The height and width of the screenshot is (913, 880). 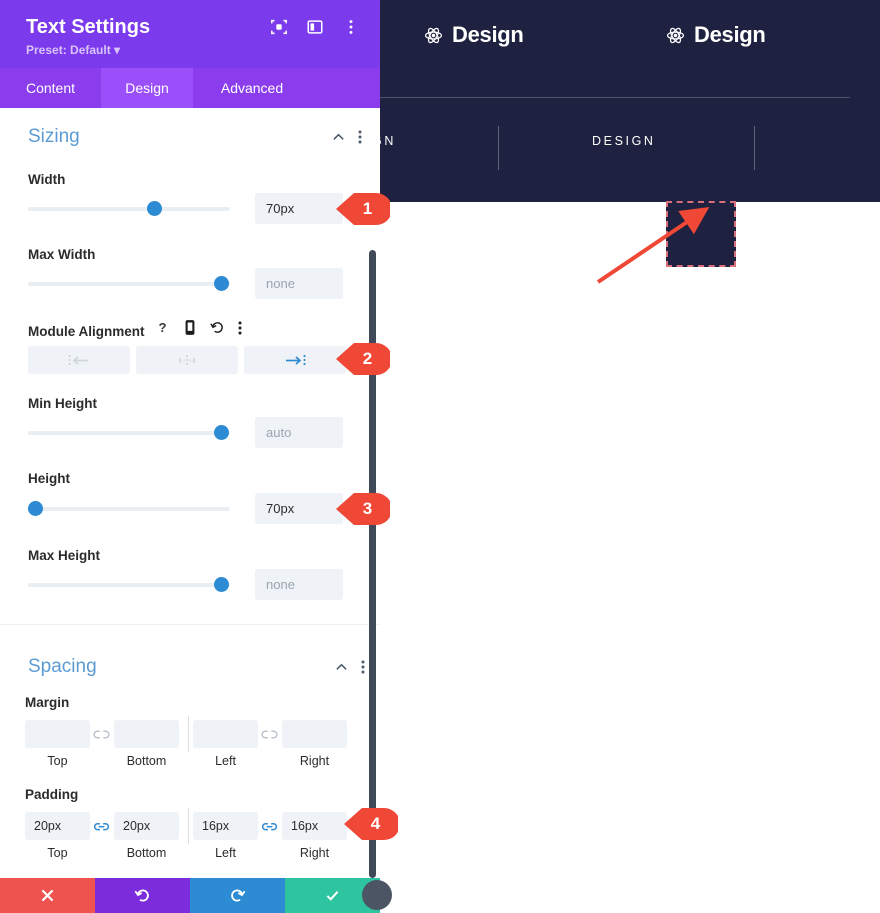 I want to click on padding-bottom-input: 20px, so click(x=146, y=826).